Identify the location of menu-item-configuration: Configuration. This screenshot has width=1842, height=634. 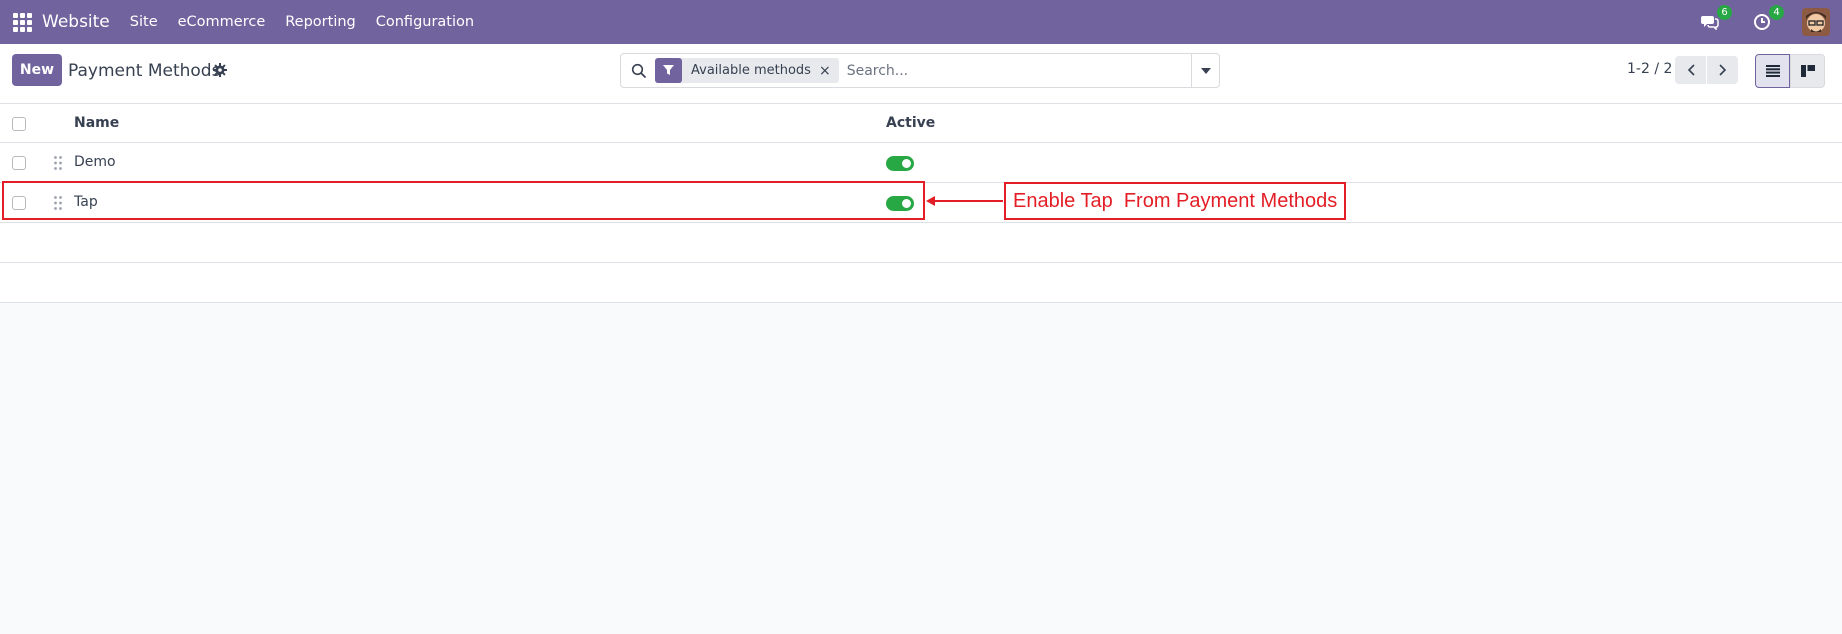
(425, 22).